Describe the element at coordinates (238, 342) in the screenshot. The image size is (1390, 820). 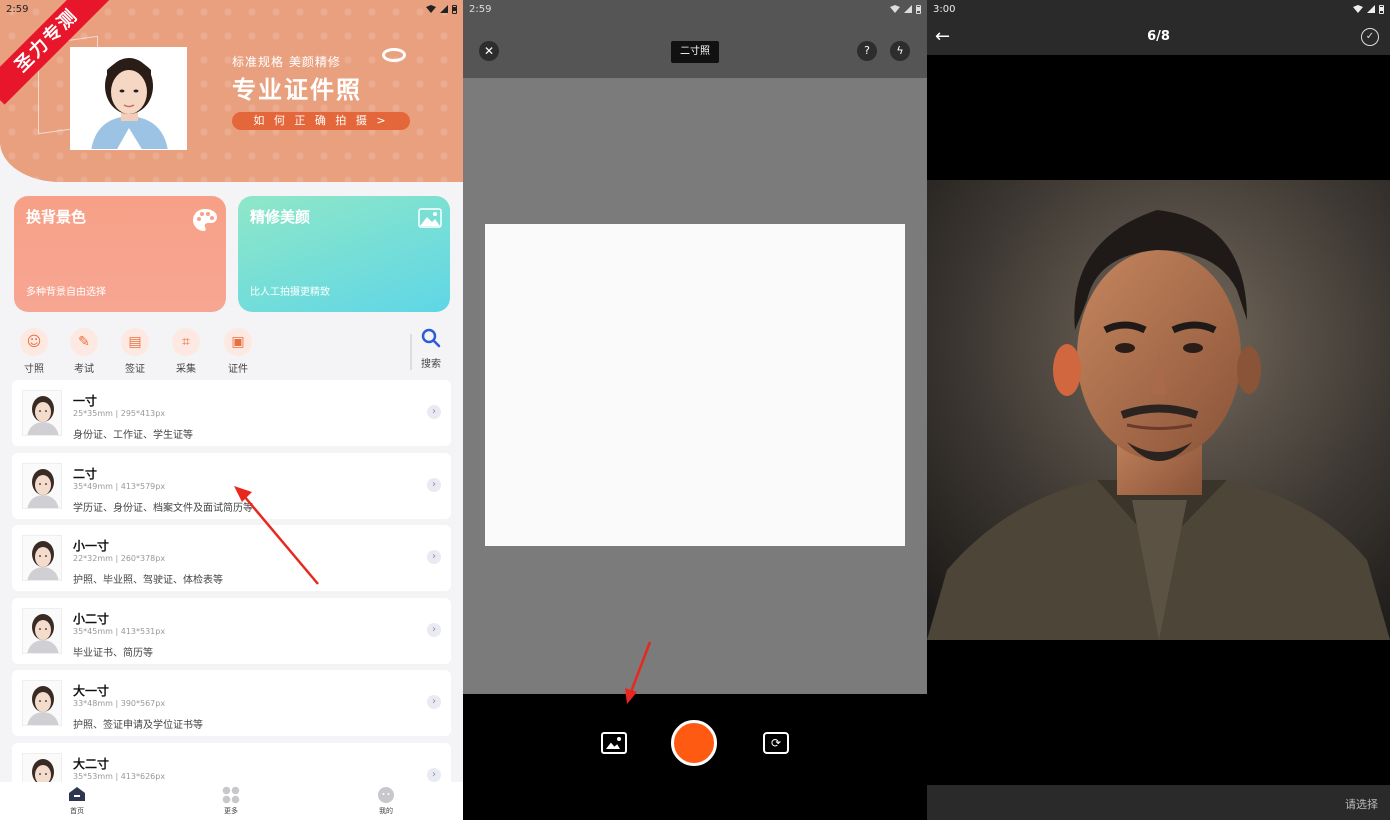
I see `id-icon: ▣` at that location.